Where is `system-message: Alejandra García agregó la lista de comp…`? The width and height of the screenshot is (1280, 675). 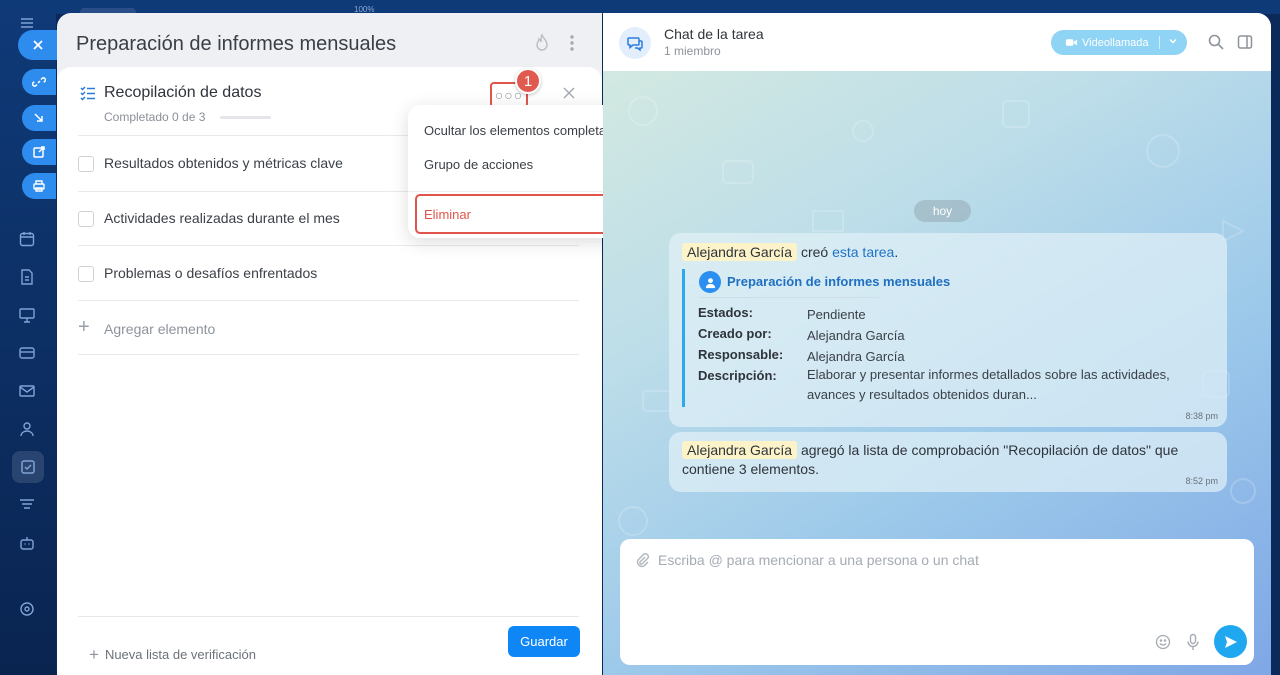 system-message: Alejandra García agregó la lista de comp… is located at coordinates (948, 462).